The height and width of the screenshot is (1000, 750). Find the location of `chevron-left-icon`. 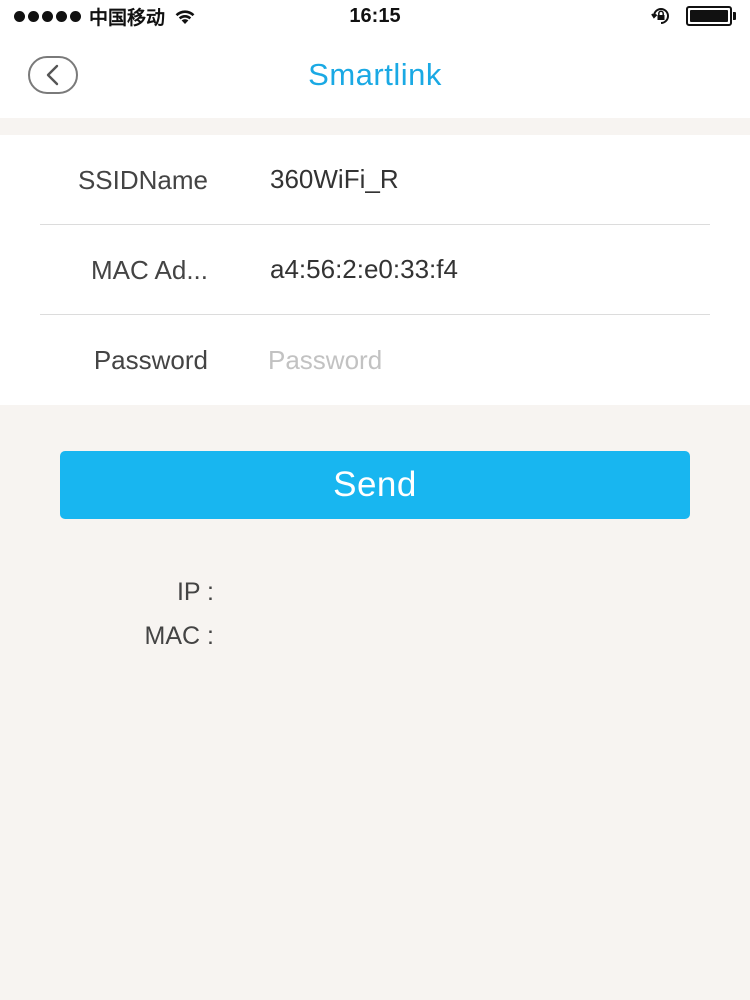

chevron-left-icon is located at coordinates (52, 75).